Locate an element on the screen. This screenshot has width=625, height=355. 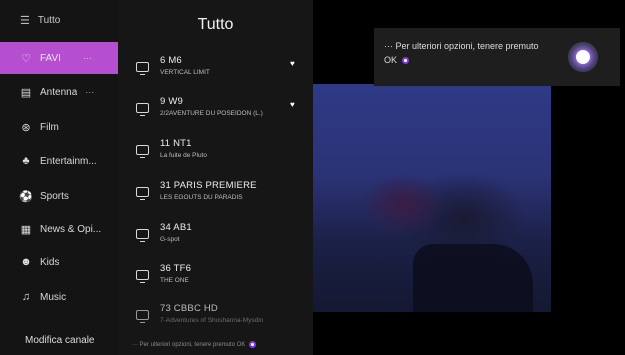
sidebar-item-label: Kids is located at coordinates (50, 262).